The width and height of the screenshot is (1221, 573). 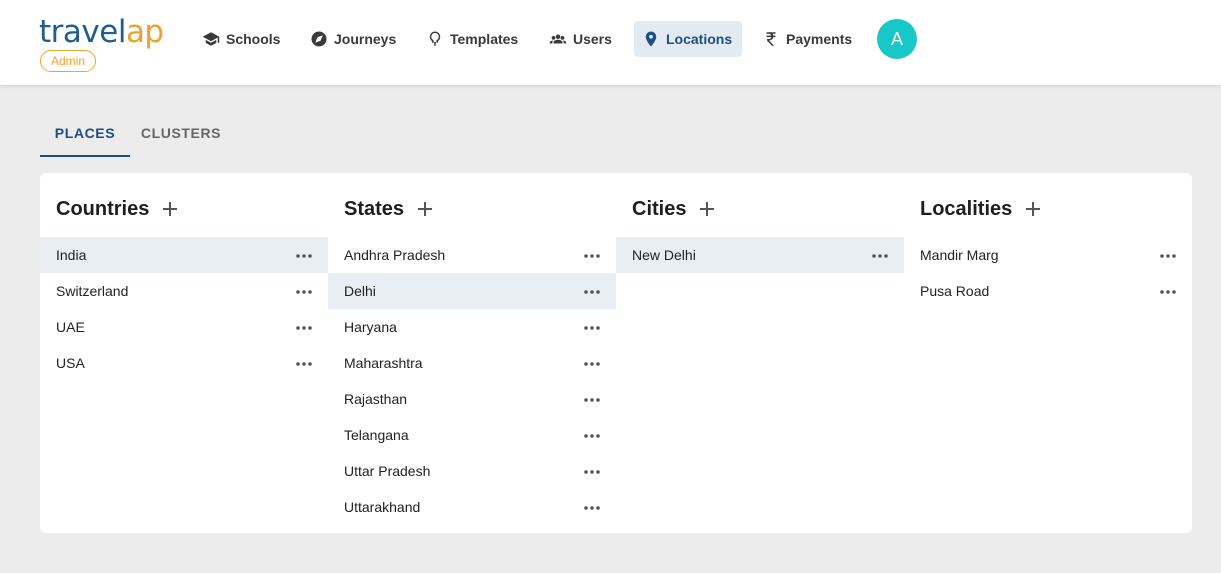 I want to click on list-item-label: Switzerland, so click(x=92, y=291).